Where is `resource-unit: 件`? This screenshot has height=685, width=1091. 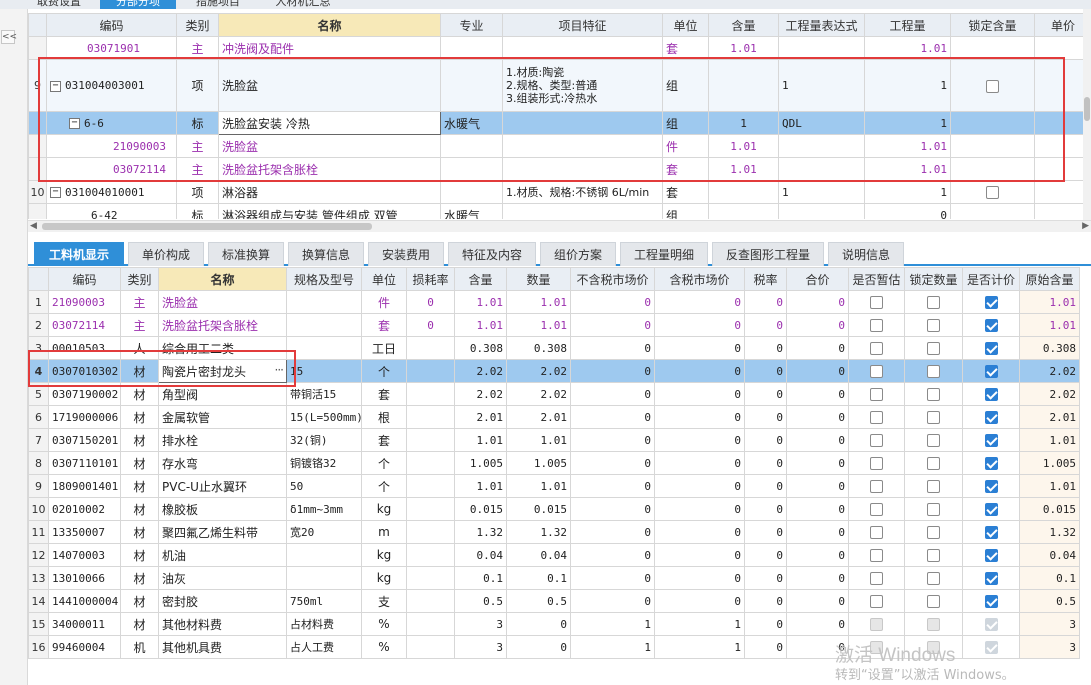
resource-unit: 件 is located at coordinates (384, 302).